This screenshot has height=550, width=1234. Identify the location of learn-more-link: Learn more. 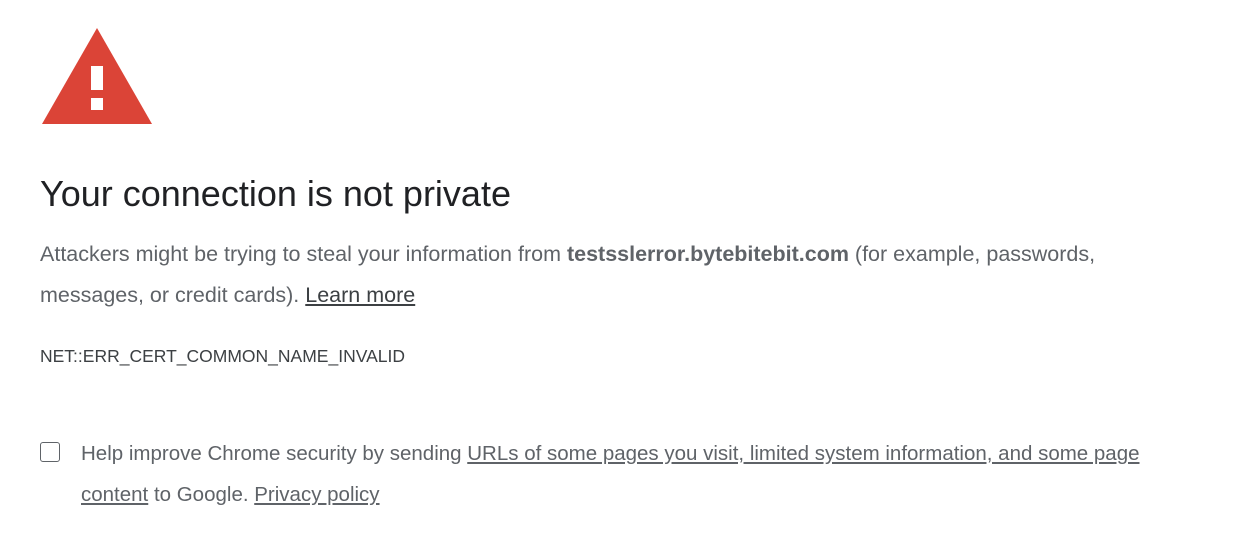
(360, 295).